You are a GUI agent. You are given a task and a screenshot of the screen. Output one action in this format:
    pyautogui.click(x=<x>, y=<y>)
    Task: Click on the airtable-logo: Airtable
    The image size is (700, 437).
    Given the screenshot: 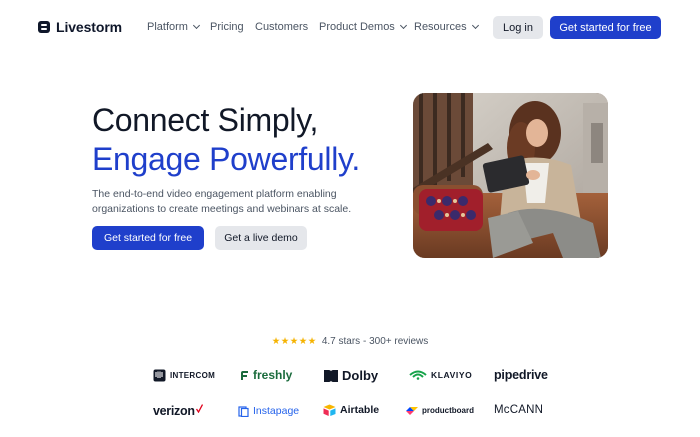 What is the action you would take?
    pyautogui.click(x=351, y=410)
    